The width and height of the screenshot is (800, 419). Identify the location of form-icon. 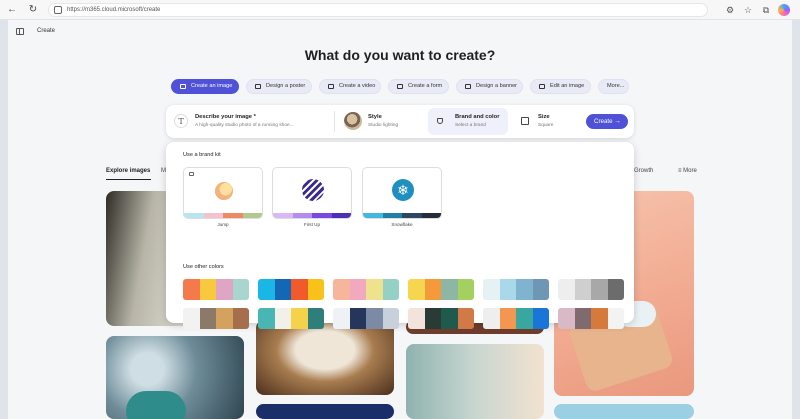
(400, 86).